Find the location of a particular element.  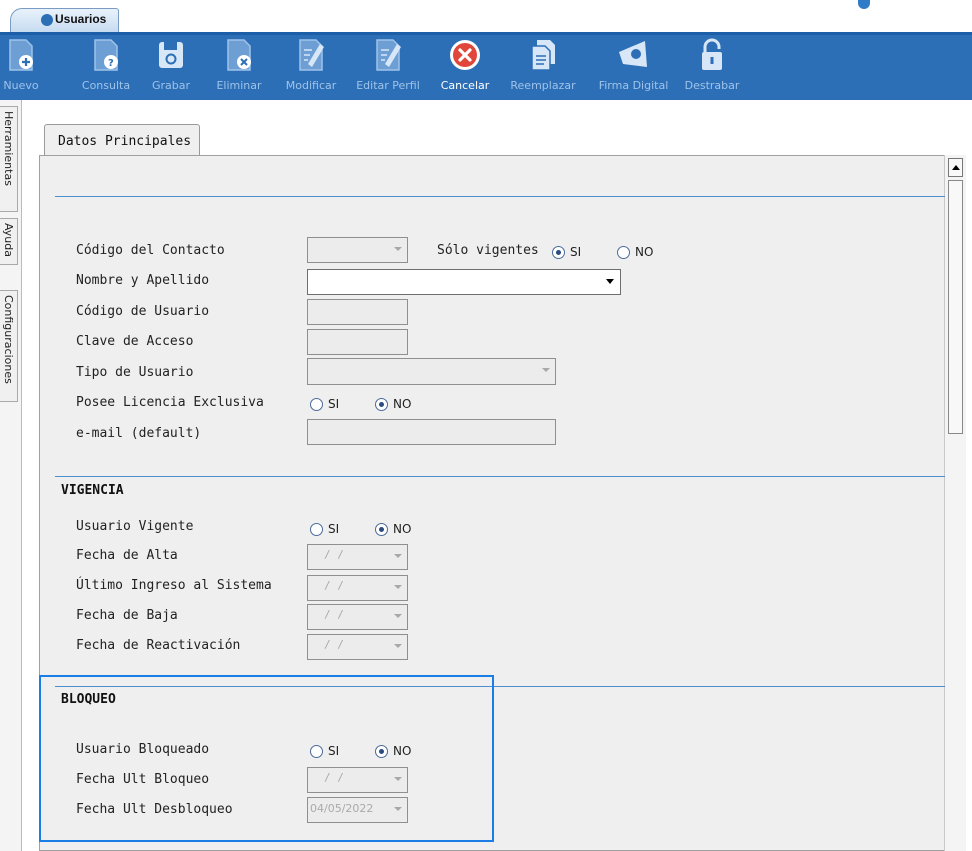

nuevo-label: Nuevo is located at coordinates (21, 85).